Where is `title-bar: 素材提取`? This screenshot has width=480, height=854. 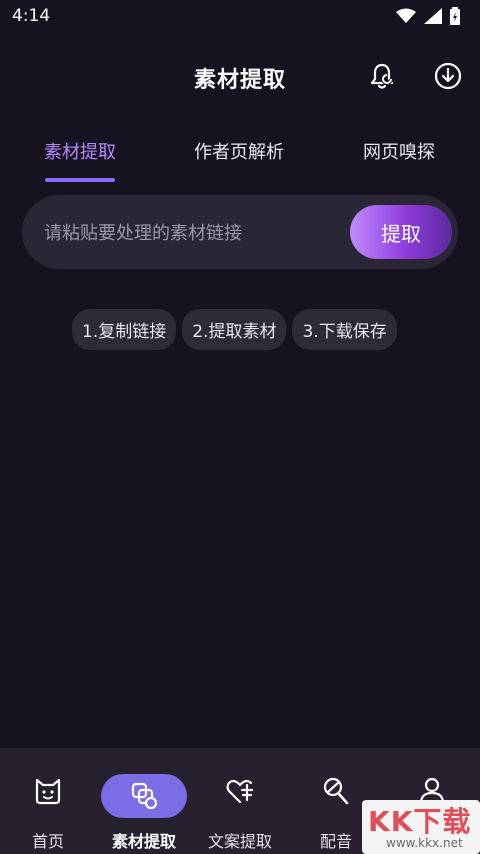 title-bar: 素材提取 is located at coordinates (240, 76).